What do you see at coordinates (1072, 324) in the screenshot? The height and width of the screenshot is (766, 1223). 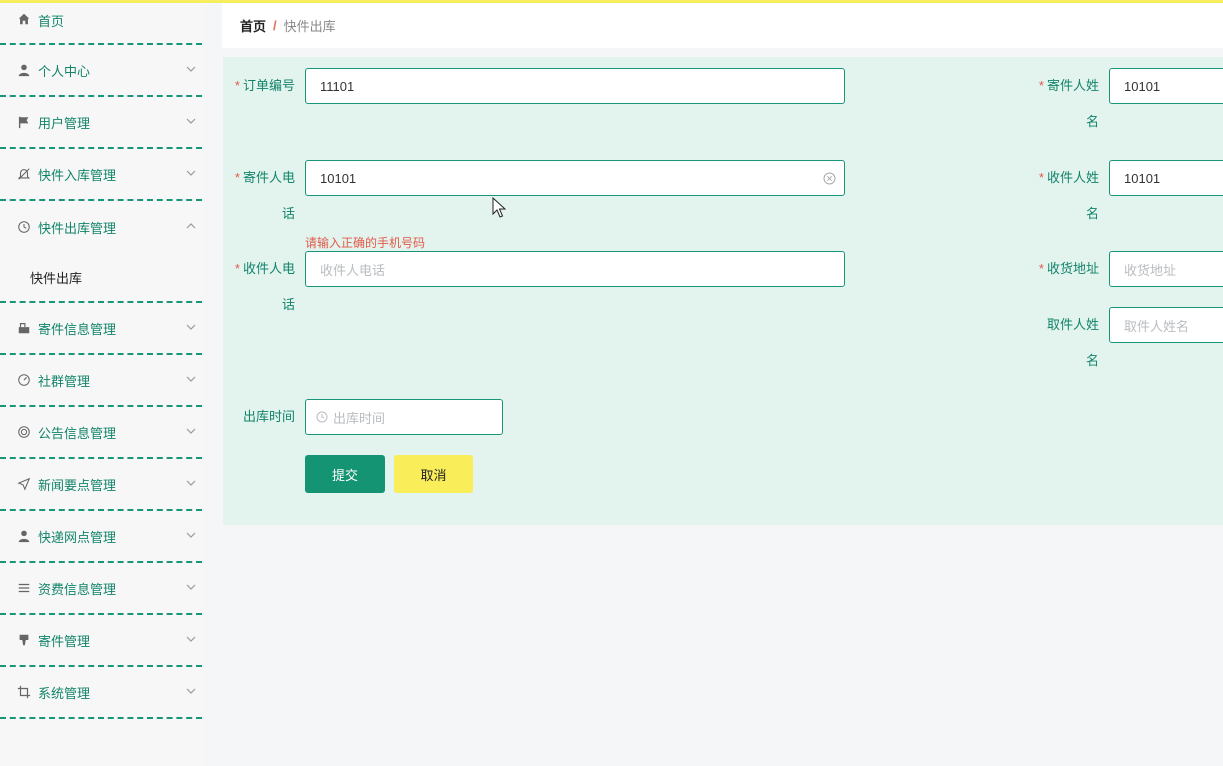 I see `picker-name-label-line1: 取件人姓` at bounding box center [1072, 324].